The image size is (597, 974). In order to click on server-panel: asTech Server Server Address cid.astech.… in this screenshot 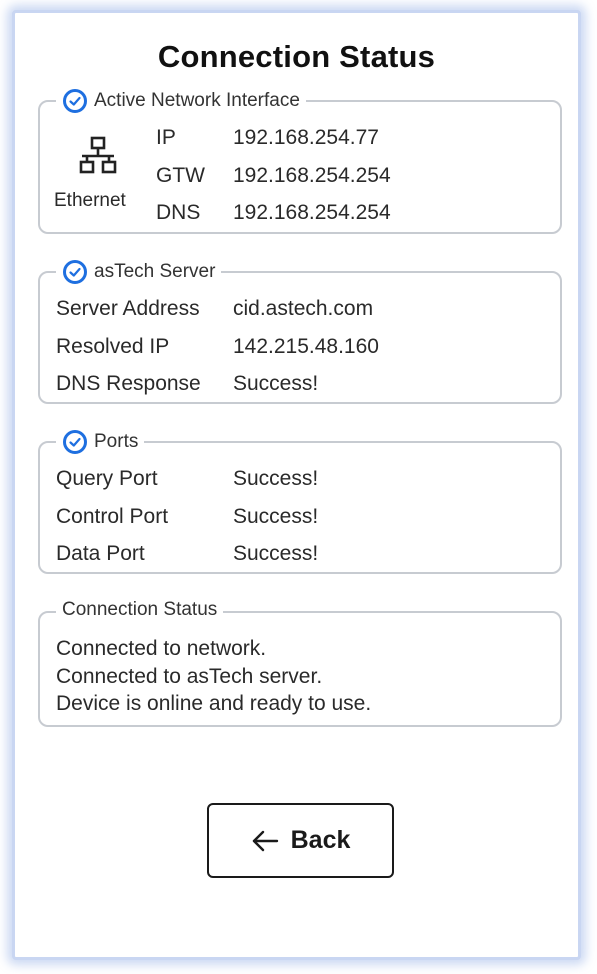, I will do `click(300, 331)`.